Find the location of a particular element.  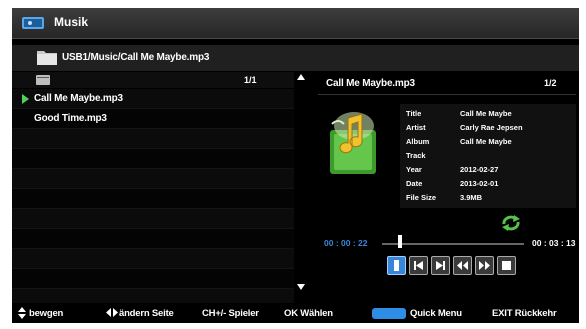

metadata-row: Track is located at coordinates (488, 155).